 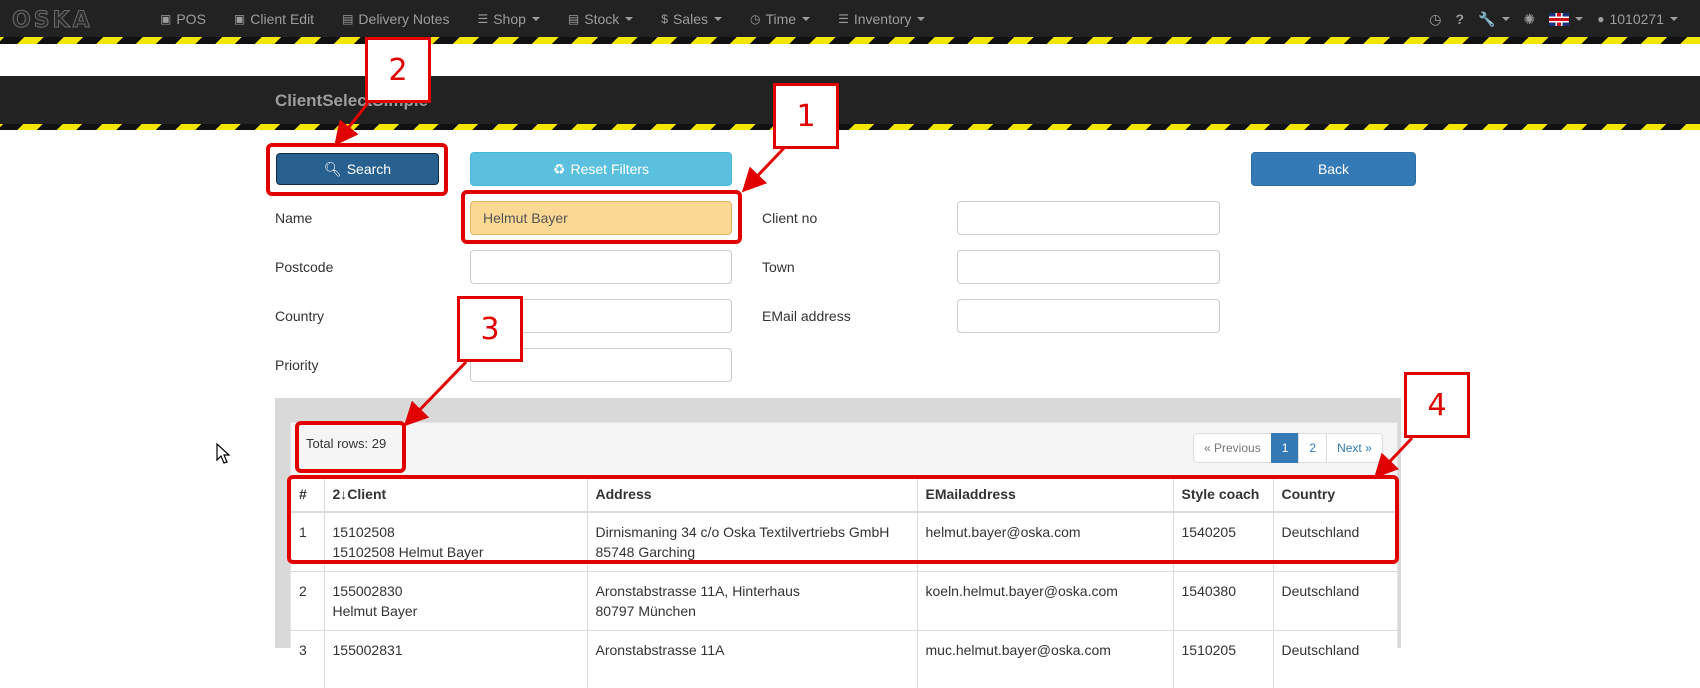 What do you see at coordinates (806, 116) in the screenshot?
I see `callout-1: 1` at bounding box center [806, 116].